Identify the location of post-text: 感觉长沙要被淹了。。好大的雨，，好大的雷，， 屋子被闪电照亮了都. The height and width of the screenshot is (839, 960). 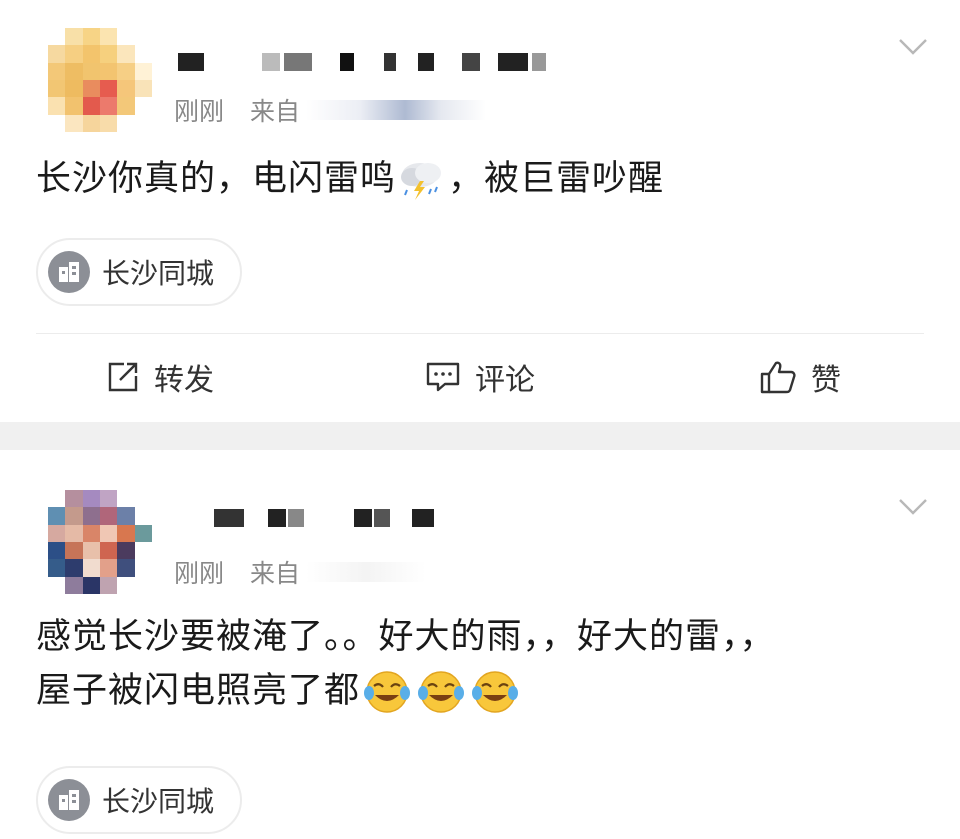
(478, 664).